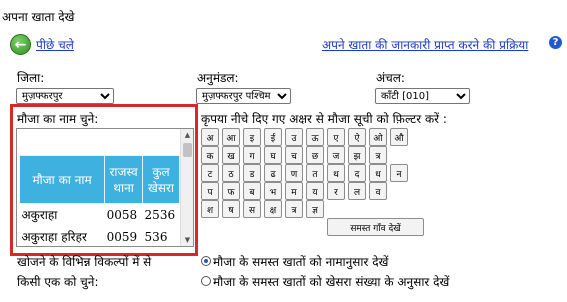 This screenshot has height=302, width=567. What do you see at coordinates (252, 191) in the screenshot?
I see `letter-filter-button: ब` at bounding box center [252, 191].